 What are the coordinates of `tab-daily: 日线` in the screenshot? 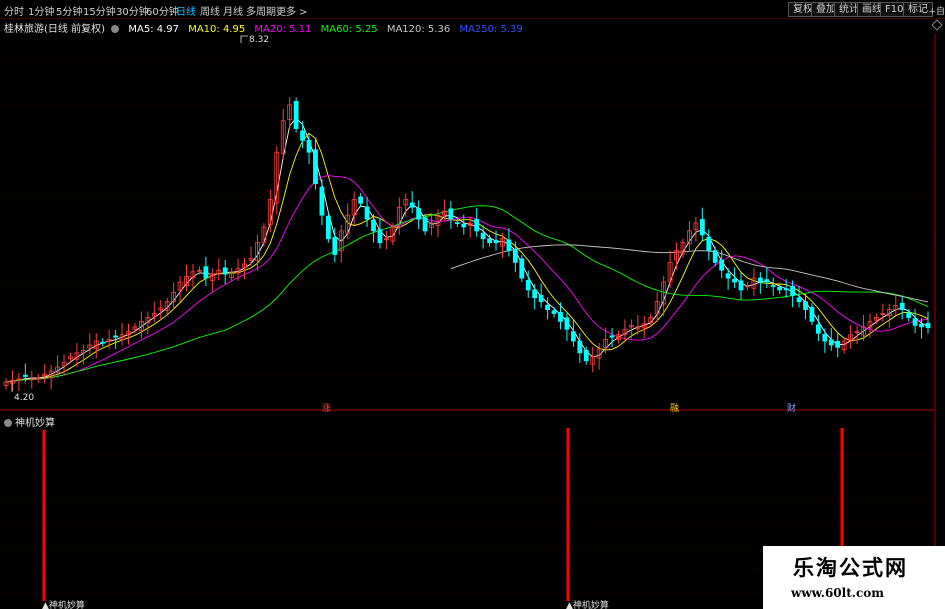 It's located at (186, 10).